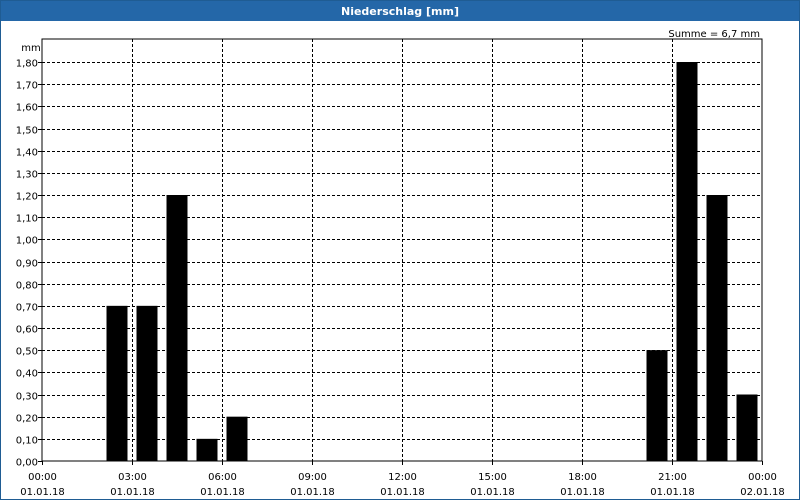 The width and height of the screenshot is (800, 500). Describe the element at coordinates (27, 64) in the screenshot. I see `y-tick-label: 1,80` at that location.